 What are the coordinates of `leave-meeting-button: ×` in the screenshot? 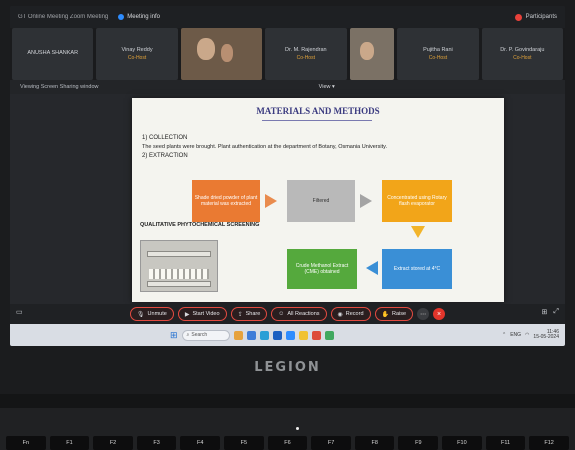 It's located at (439, 314).